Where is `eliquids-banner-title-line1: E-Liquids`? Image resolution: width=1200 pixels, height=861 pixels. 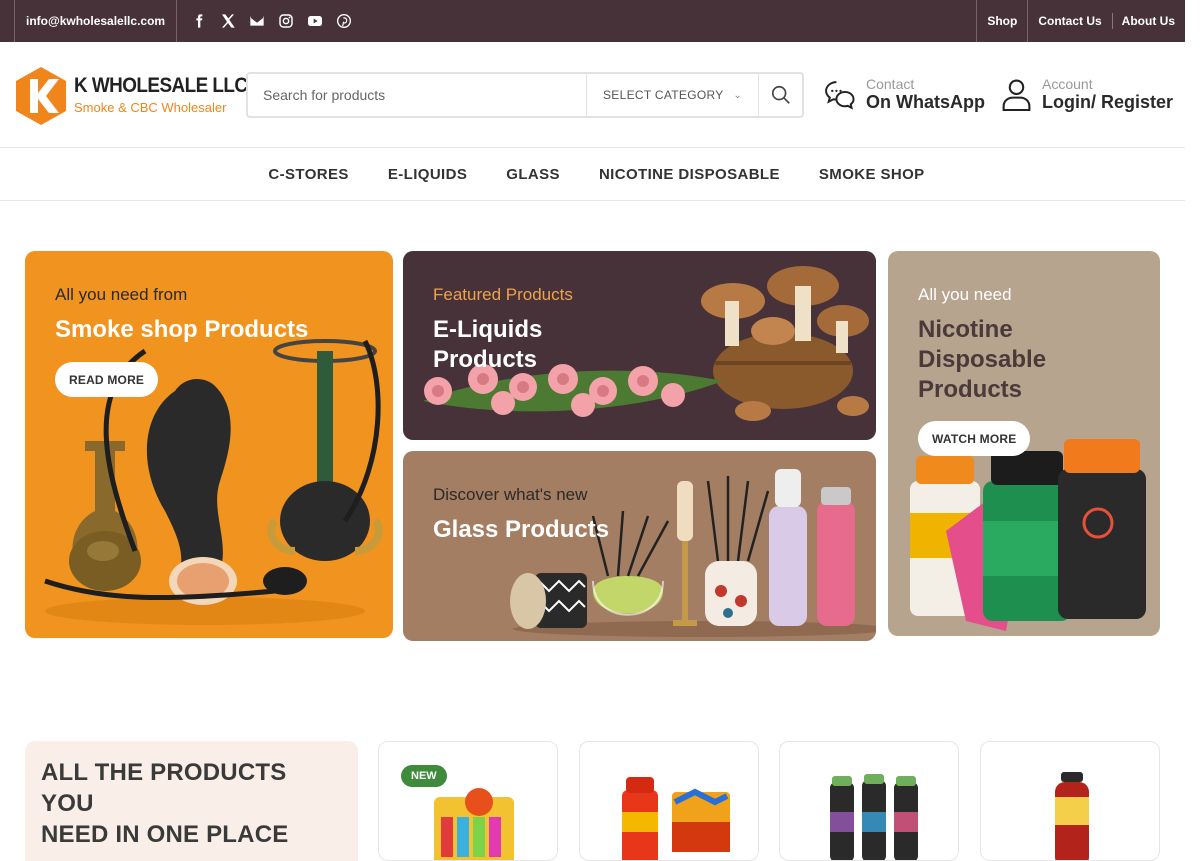
eliquids-banner-title-line1: E-Liquids is located at coordinates (488, 329).